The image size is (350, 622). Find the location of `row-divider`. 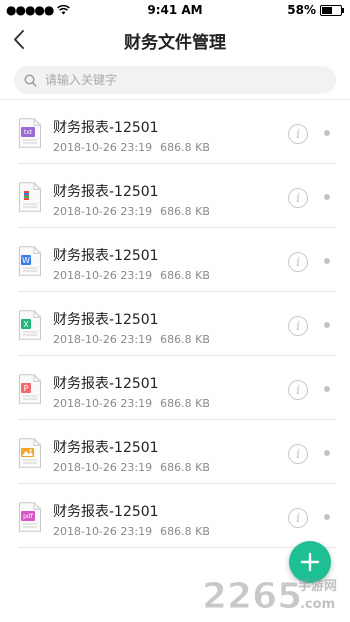

row-divider is located at coordinates (177, 547).